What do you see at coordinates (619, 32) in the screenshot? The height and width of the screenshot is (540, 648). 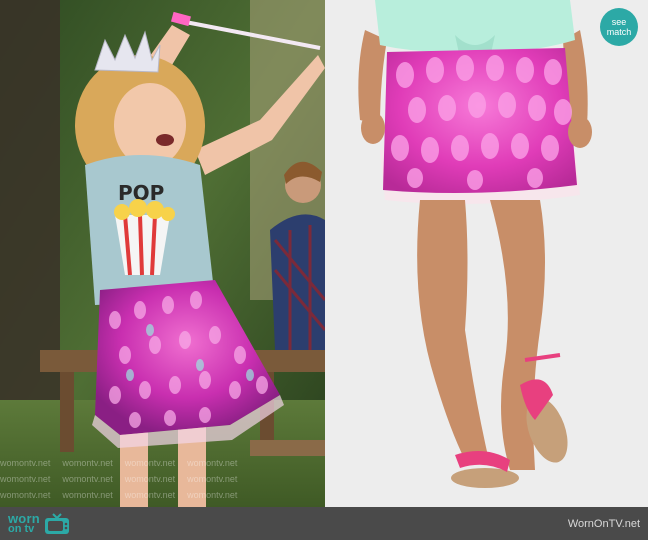 I see `badge-line-2: match` at bounding box center [619, 32].